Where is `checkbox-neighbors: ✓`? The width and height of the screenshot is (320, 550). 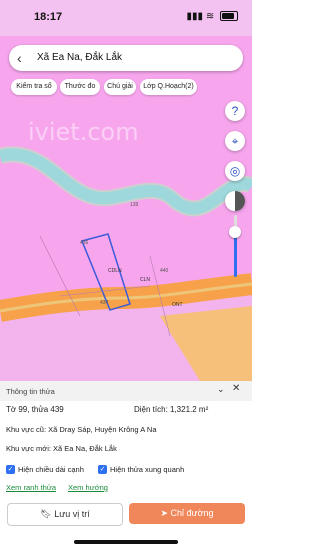 checkbox-neighbors: ✓ is located at coordinates (102, 469).